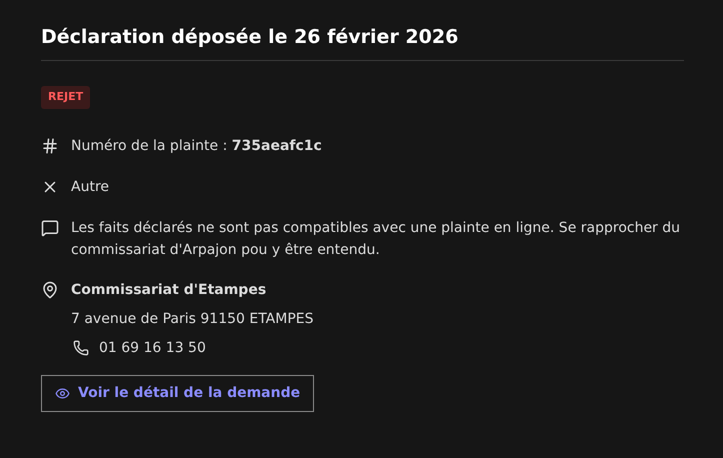  I want to click on speech-bubble-icon, so click(50, 227).